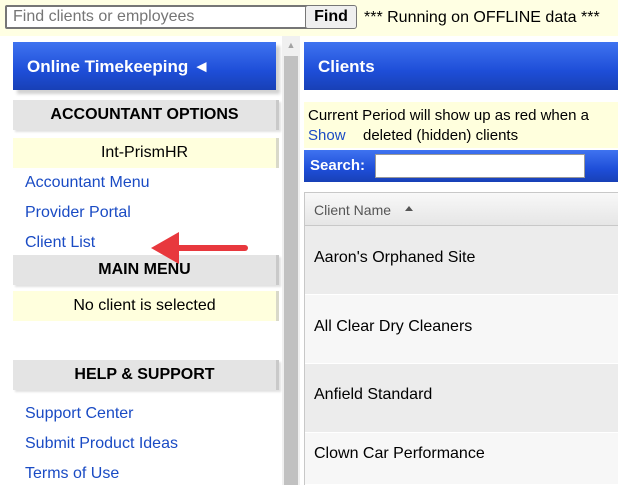 The image size is (618, 485). What do you see at coordinates (78, 213) in the screenshot?
I see `provider-portal-link: Provider Portal` at bounding box center [78, 213].